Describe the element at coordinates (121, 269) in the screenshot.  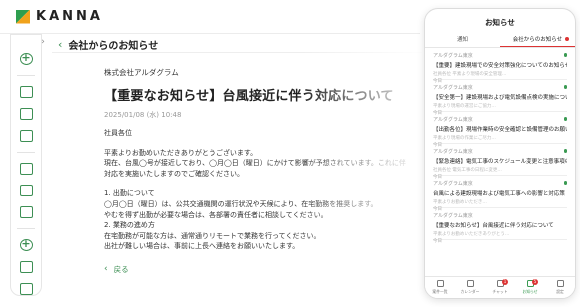
I see `back-link-label: 戻る` at that location.